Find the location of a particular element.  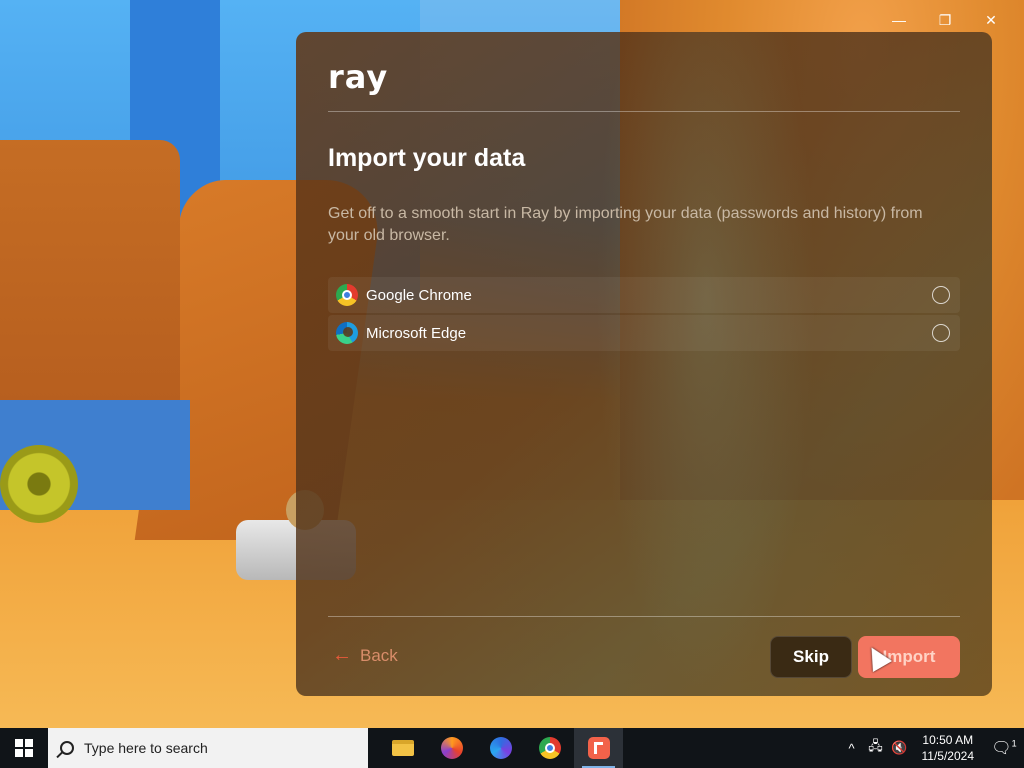

edge-icon is located at coordinates (347, 333).